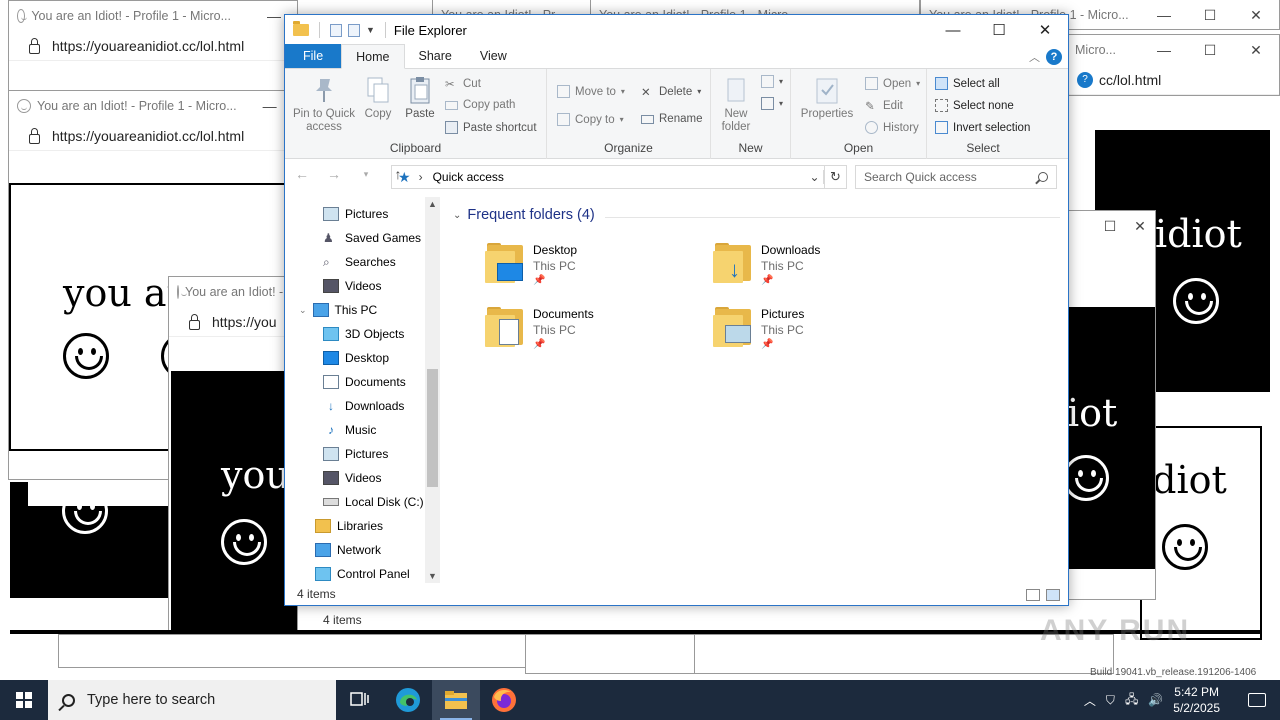  What do you see at coordinates (1054, 57) in the screenshot?
I see `help-icon: ?` at bounding box center [1054, 57].